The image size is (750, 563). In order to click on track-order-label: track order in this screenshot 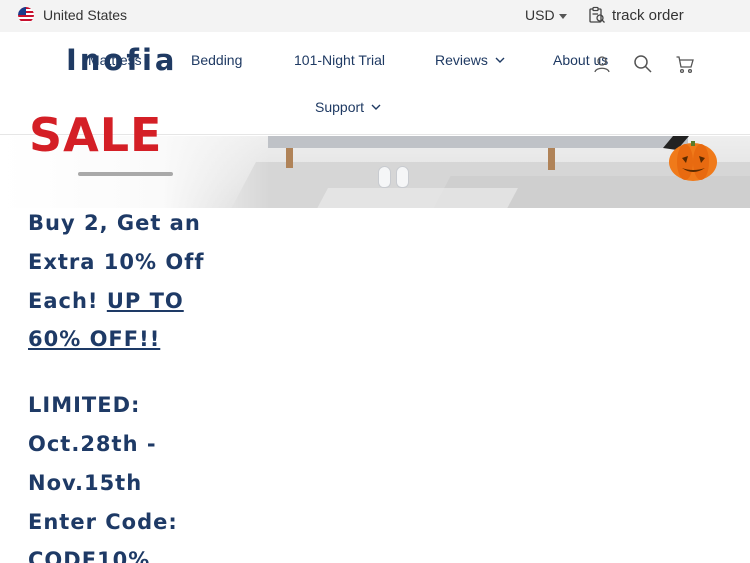, I will do `click(648, 15)`.